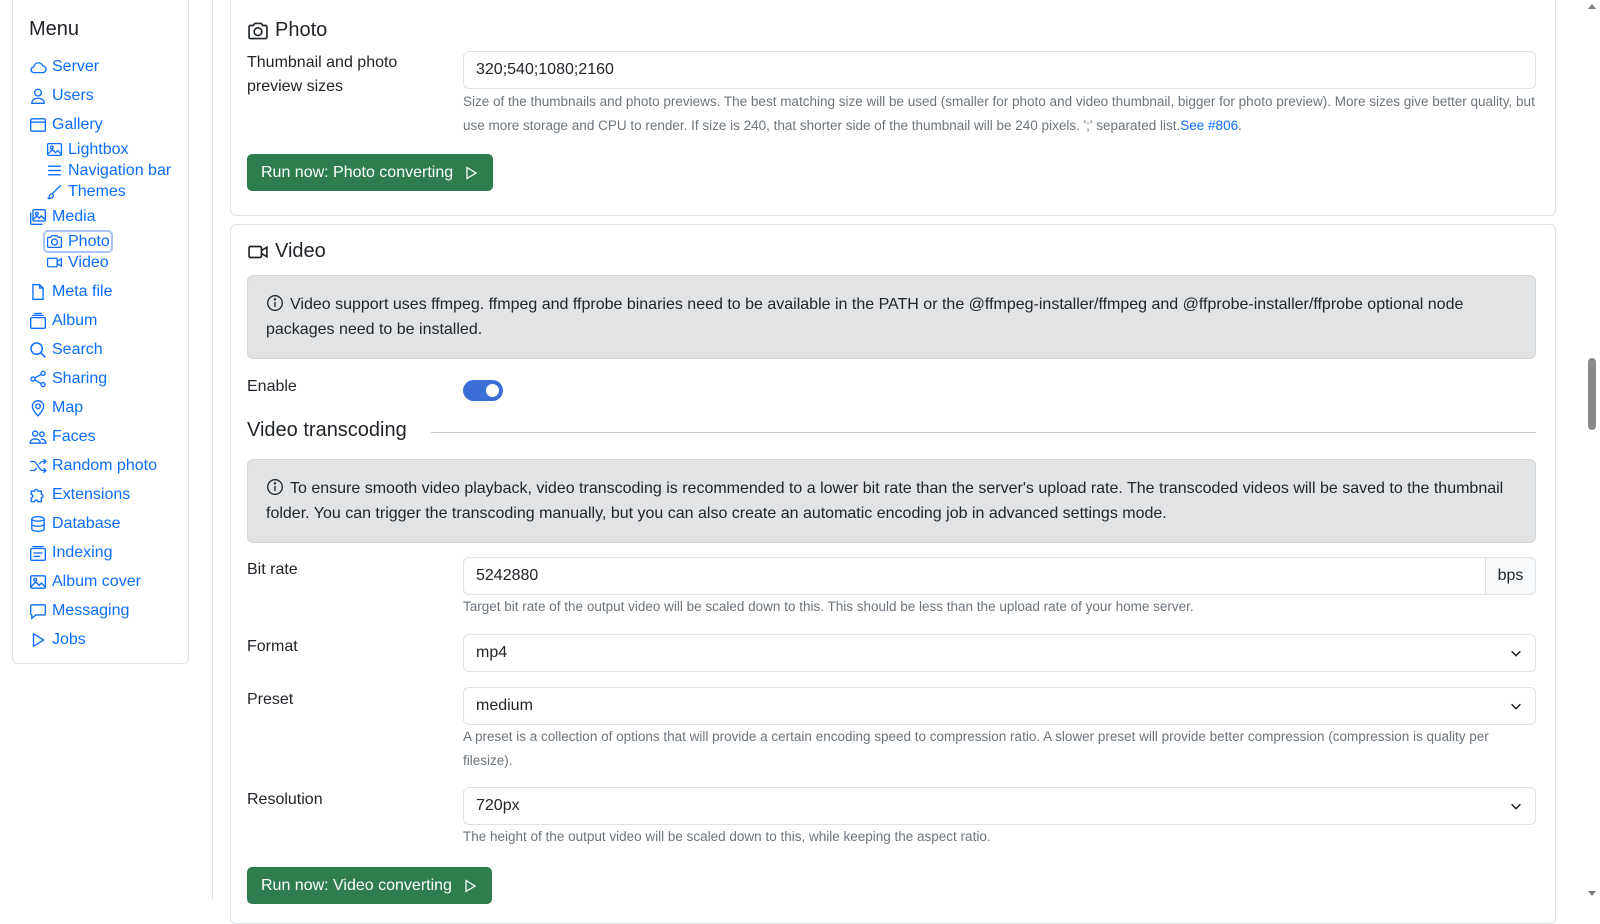  What do you see at coordinates (115, 241) in the screenshot?
I see `sidebar-item-photo: Photo` at bounding box center [115, 241].